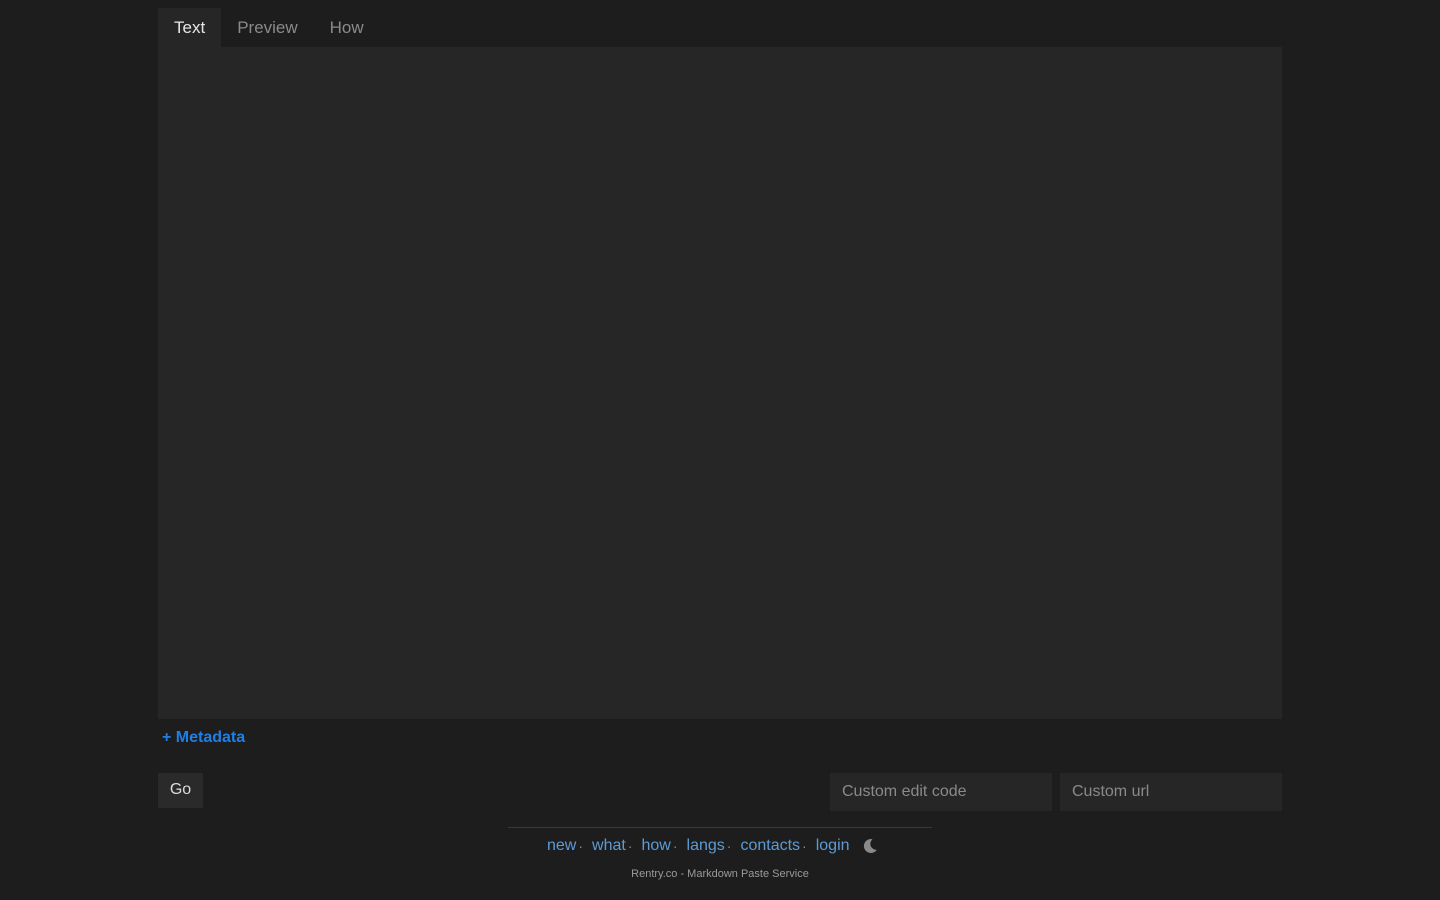 This screenshot has width=1440, height=900. I want to click on tab-text: Text, so click(190, 27).